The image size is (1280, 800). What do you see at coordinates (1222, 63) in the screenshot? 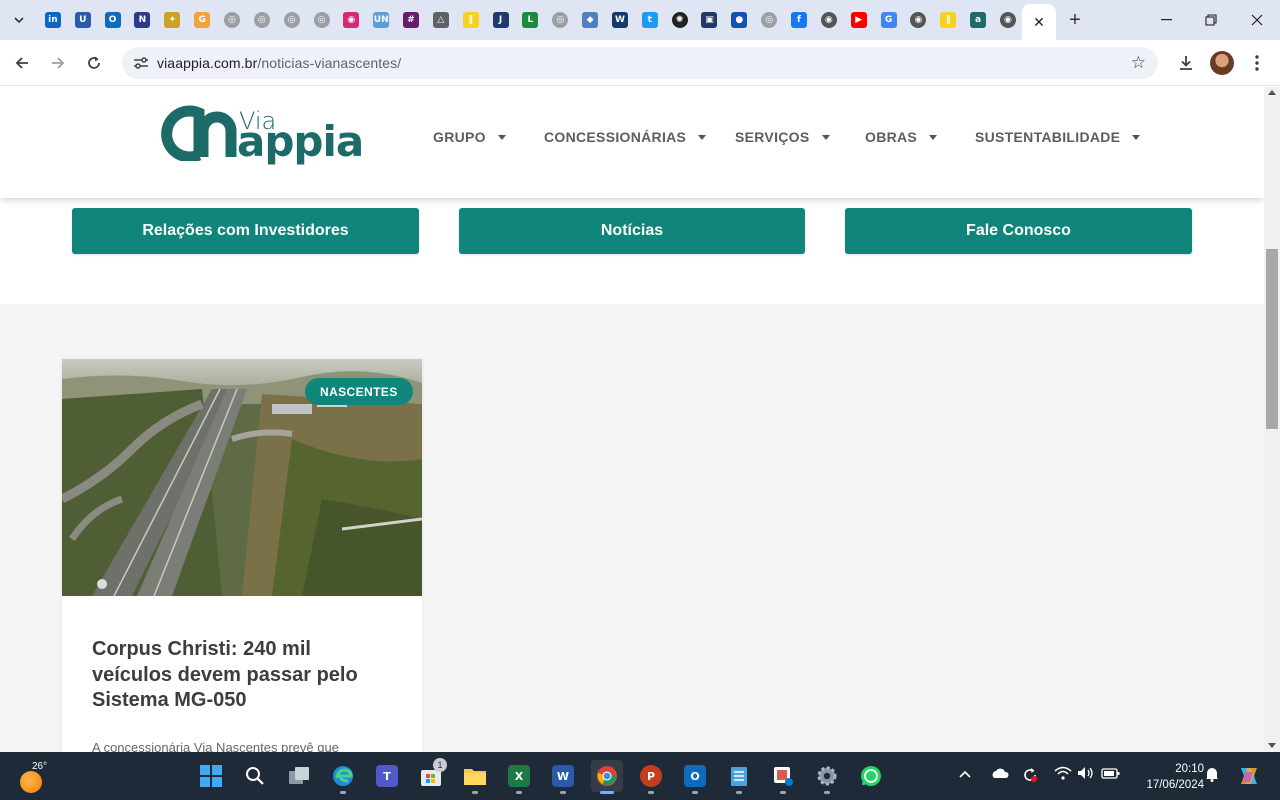
I see `profile-avatar` at bounding box center [1222, 63].